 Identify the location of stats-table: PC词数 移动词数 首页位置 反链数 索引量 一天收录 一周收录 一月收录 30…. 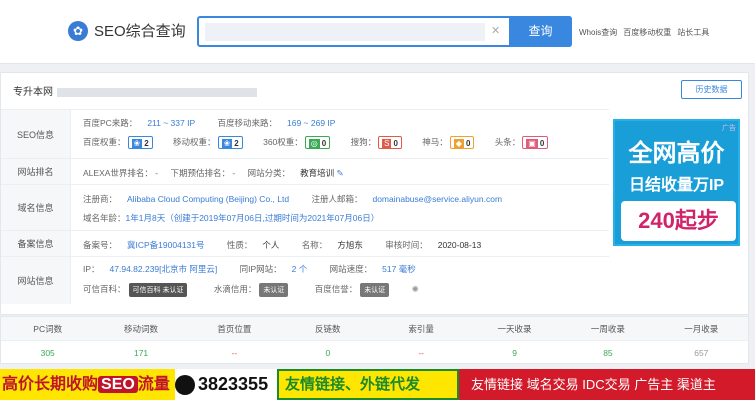
(374, 340).